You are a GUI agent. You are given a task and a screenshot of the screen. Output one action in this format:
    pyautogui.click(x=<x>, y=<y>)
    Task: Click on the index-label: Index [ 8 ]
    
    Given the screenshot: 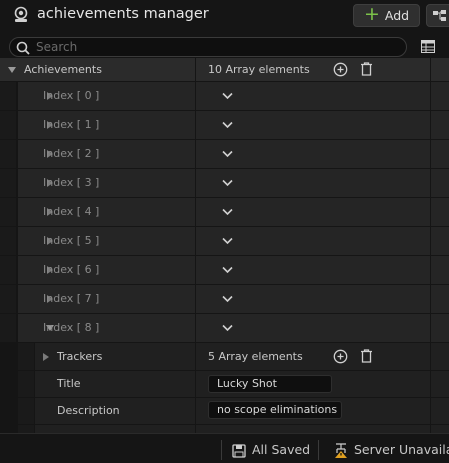 What is the action you would take?
    pyautogui.click(x=71, y=327)
    